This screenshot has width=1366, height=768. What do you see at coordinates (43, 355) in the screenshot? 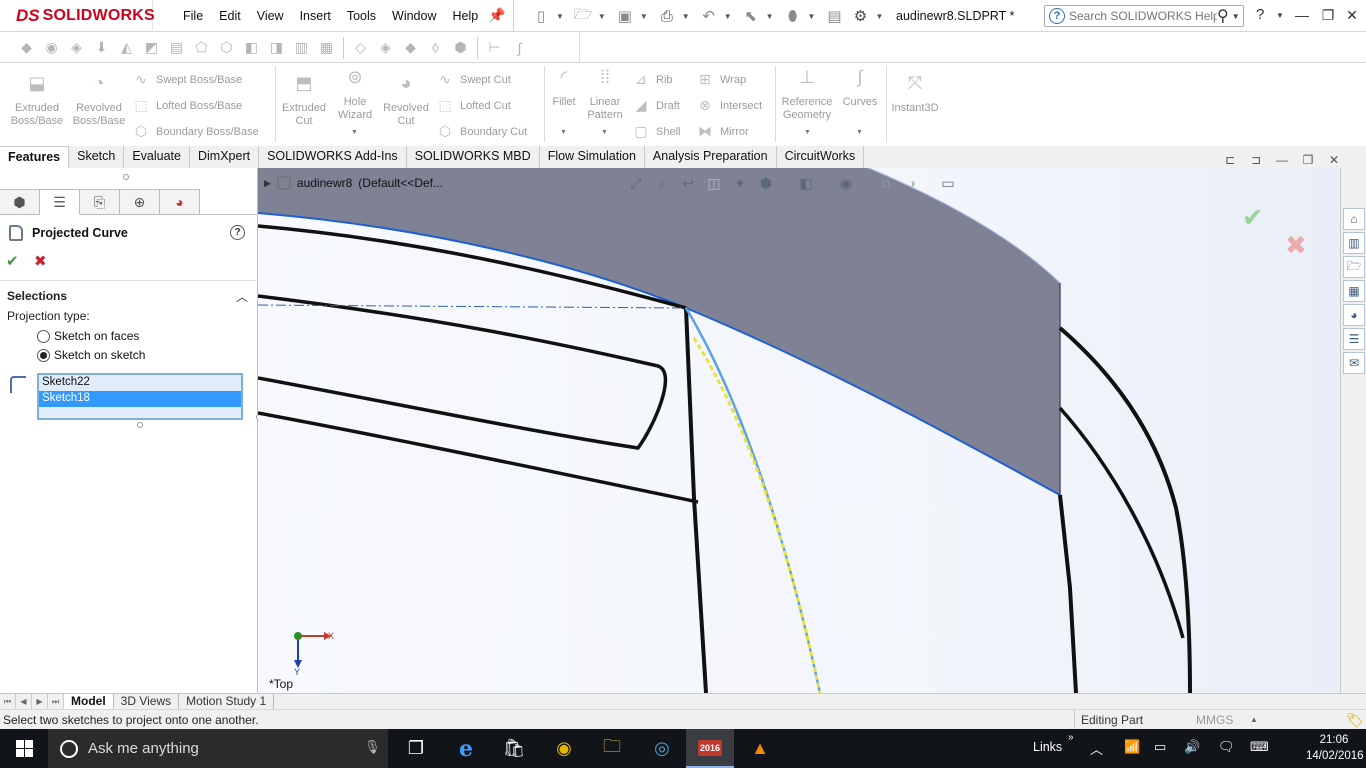
I see `radio-sketch-indicator` at bounding box center [43, 355].